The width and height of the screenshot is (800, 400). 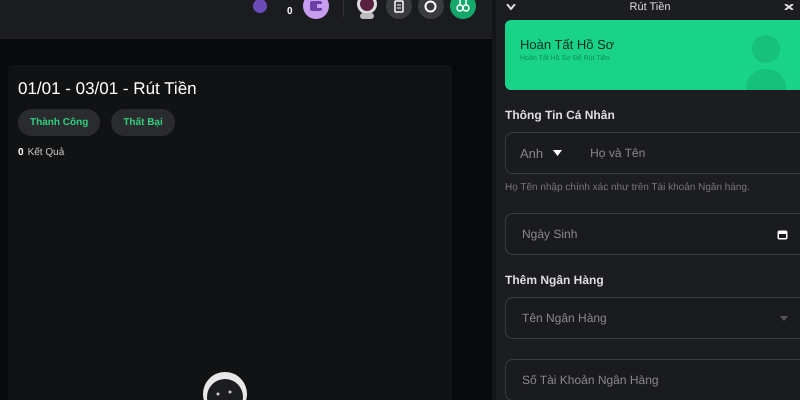 I want to click on close-icon, so click(x=789, y=7).